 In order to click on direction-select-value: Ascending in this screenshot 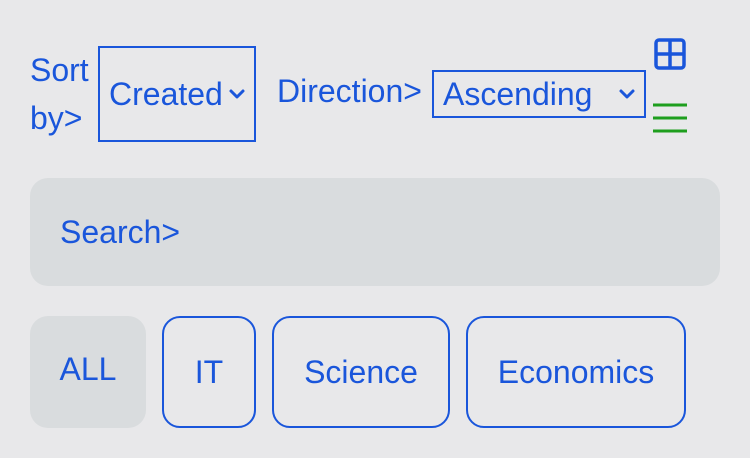, I will do `click(518, 93)`.